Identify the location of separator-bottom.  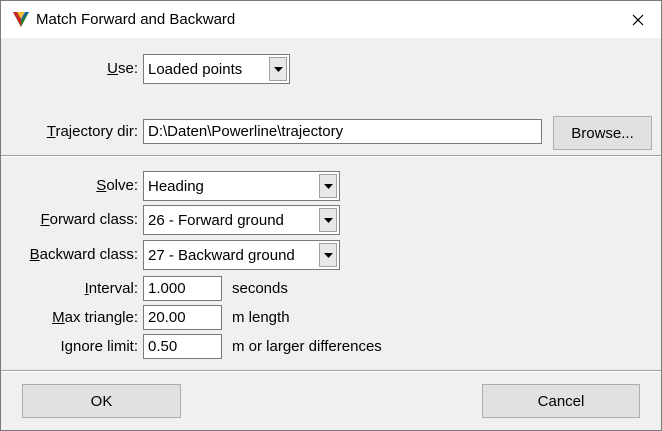
(331, 371).